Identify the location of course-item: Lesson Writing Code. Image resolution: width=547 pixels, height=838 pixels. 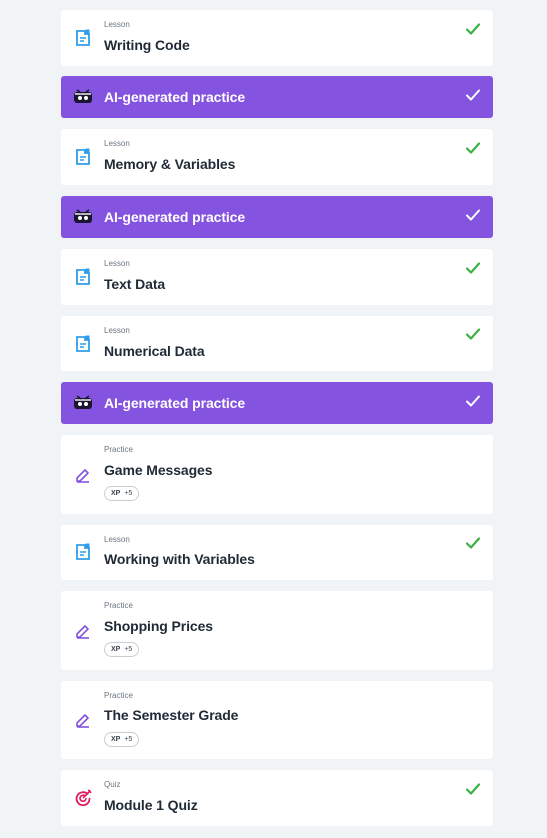
(277, 38).